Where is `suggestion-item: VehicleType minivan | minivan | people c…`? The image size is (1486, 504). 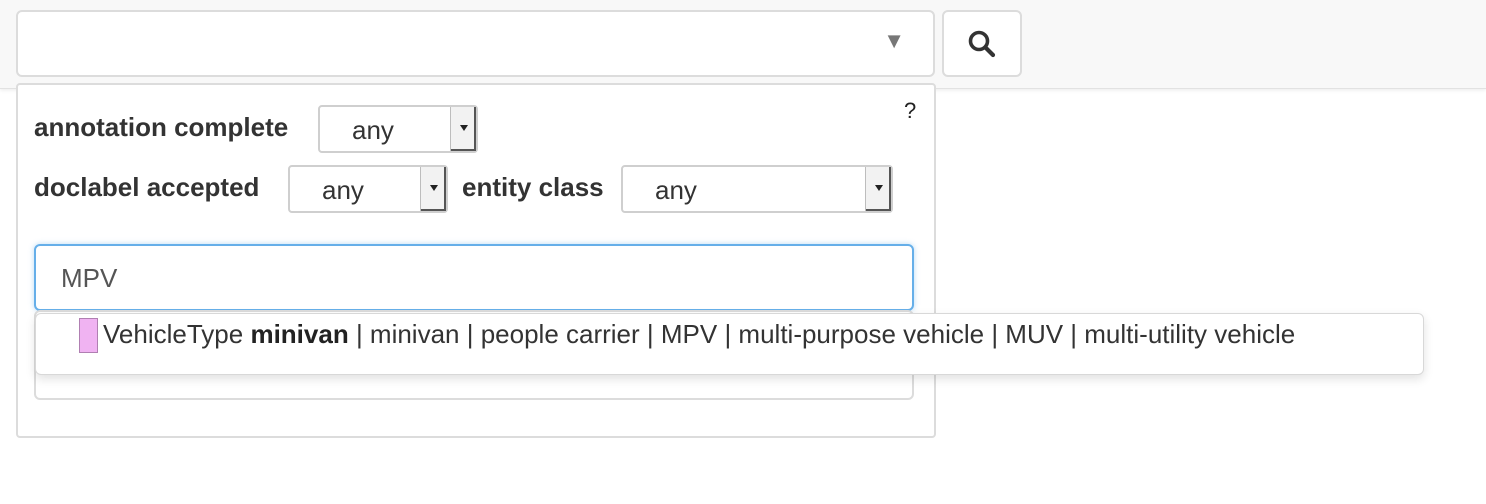 suggestion-item: VehicleType minivan | minivan | people c… is located at coordinates (699, 334).